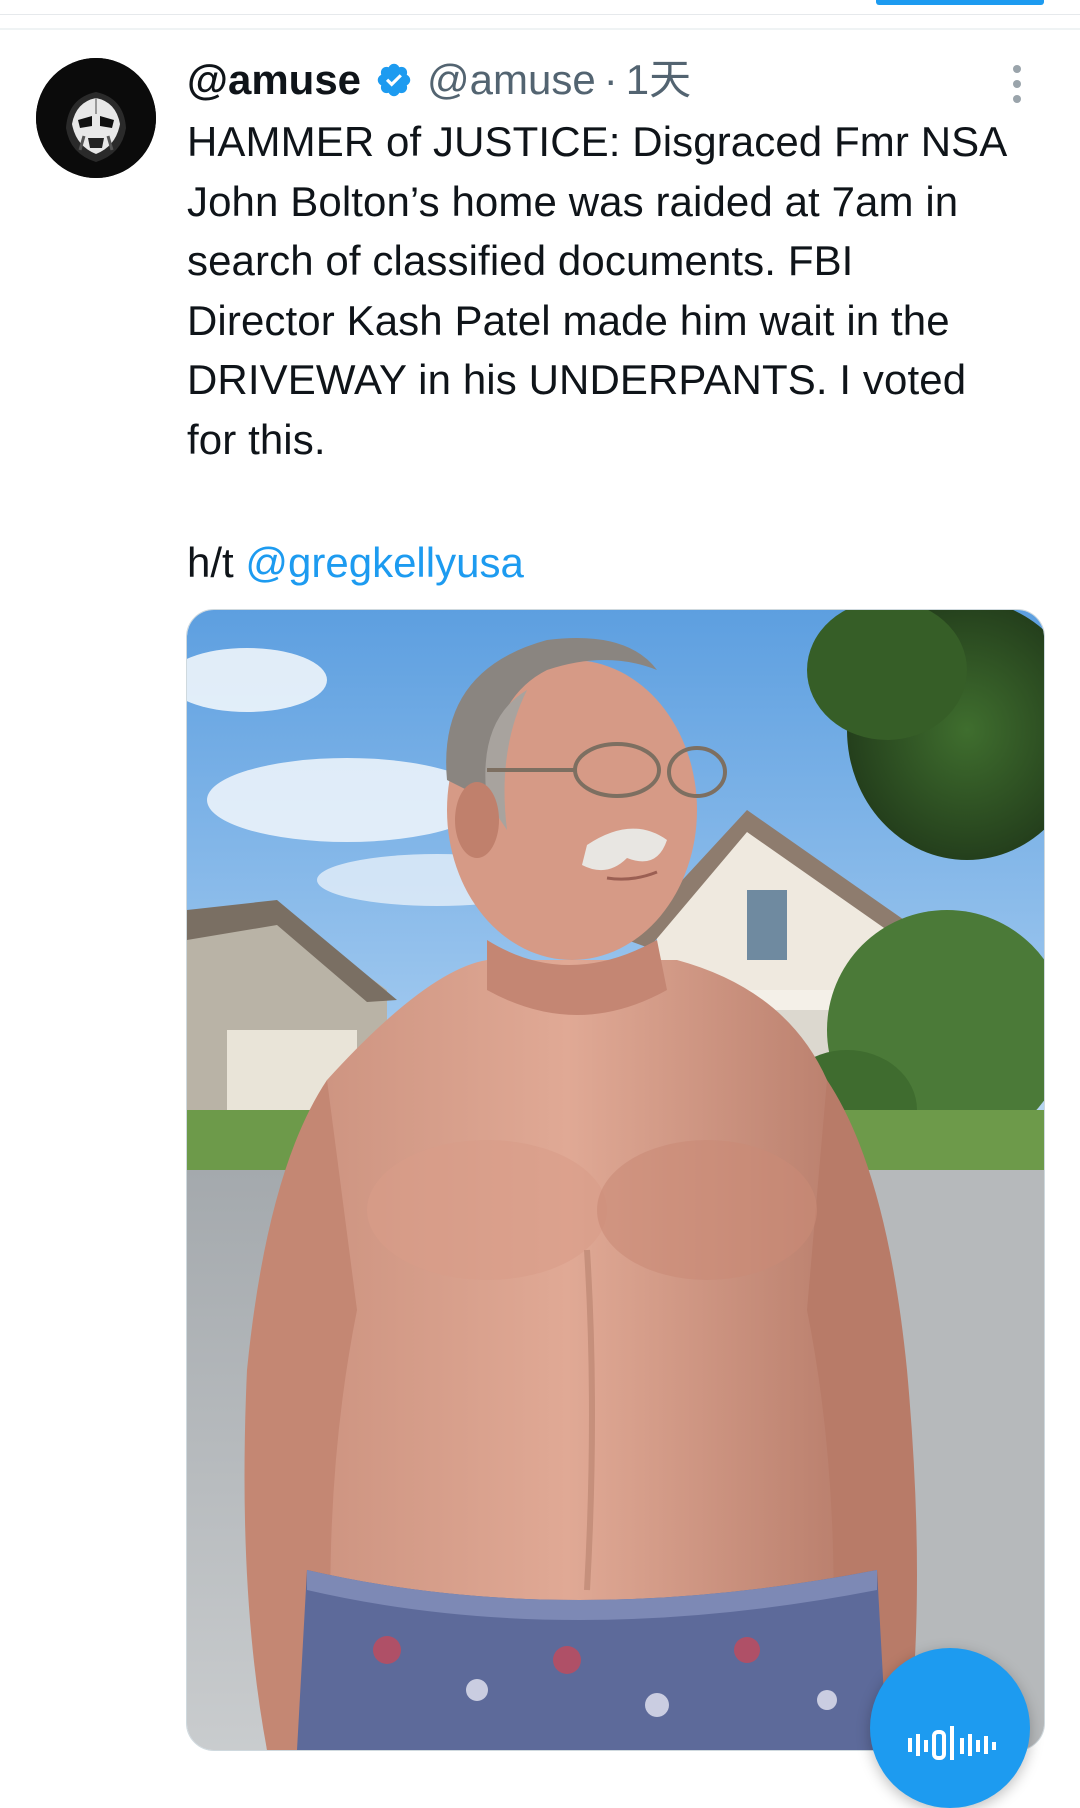 The image size is (1080, 1808). What do you see at coordinates (511, 80) in the screenshot?
I see `handle: @amuse` at bounding box center [511, 80].